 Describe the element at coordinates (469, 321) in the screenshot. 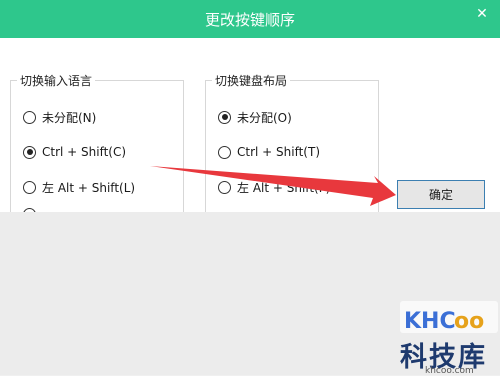

I see `svg-text: oo` at that location.